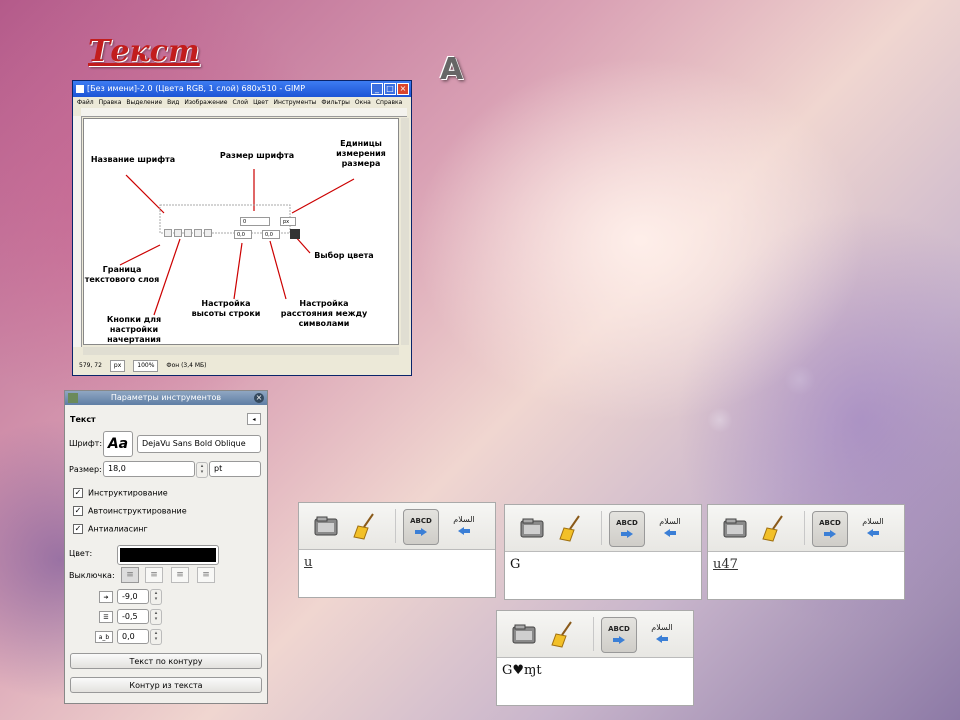  What do you see at coordinates (324, 313) in the screenshot?
I see `annotation-letter-spacing: Настройка расстояния между символами` at bounding box center [324, 313].